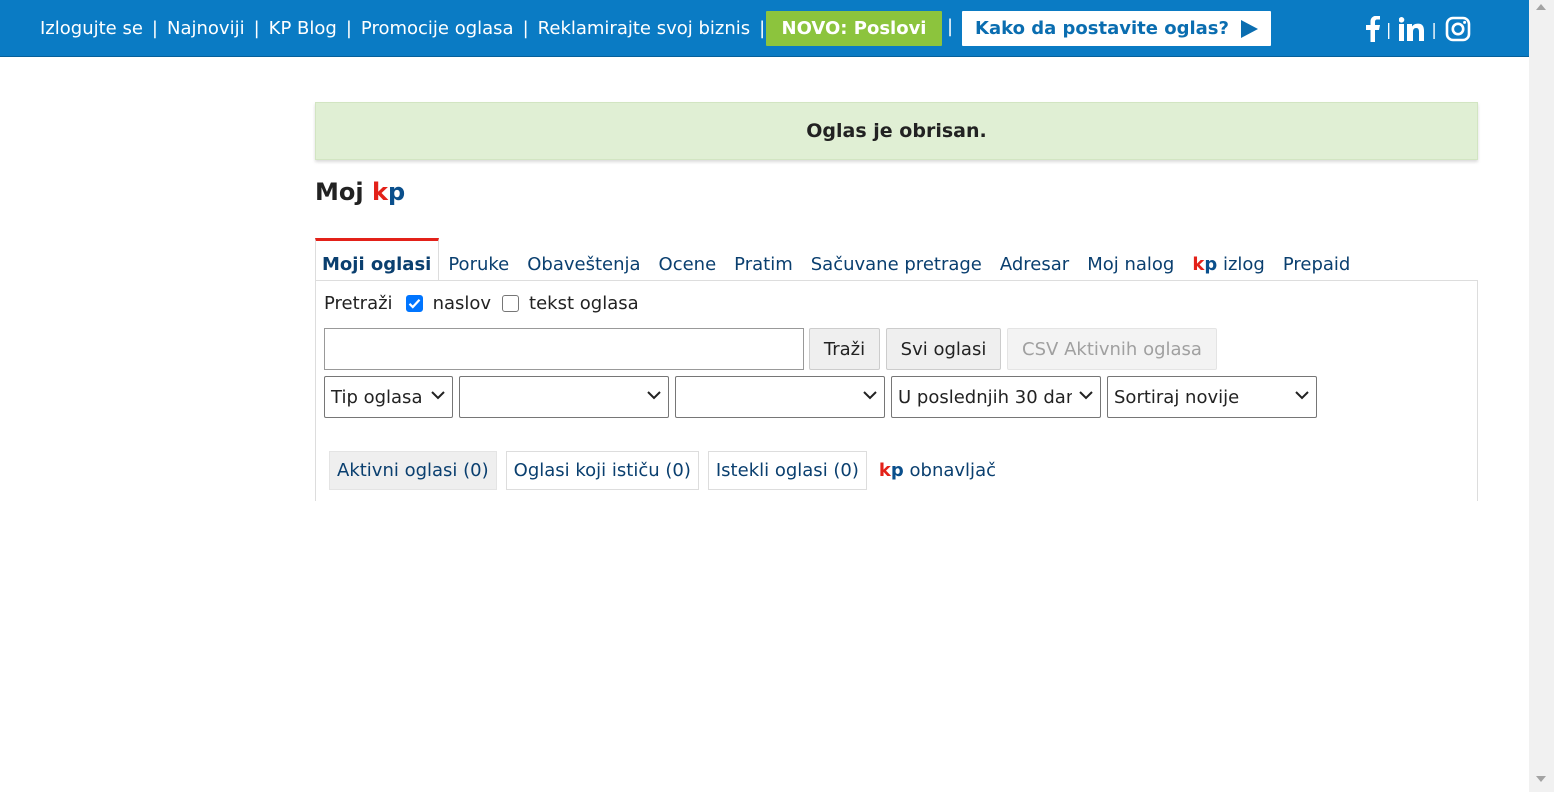 The height and width of the screenshot is (792, 1554). What do you see at coordinates (377, 259) in the screenshot?
I see `tab-moji-oglasi: Moji oglasi` at bounding box center [377, 259].